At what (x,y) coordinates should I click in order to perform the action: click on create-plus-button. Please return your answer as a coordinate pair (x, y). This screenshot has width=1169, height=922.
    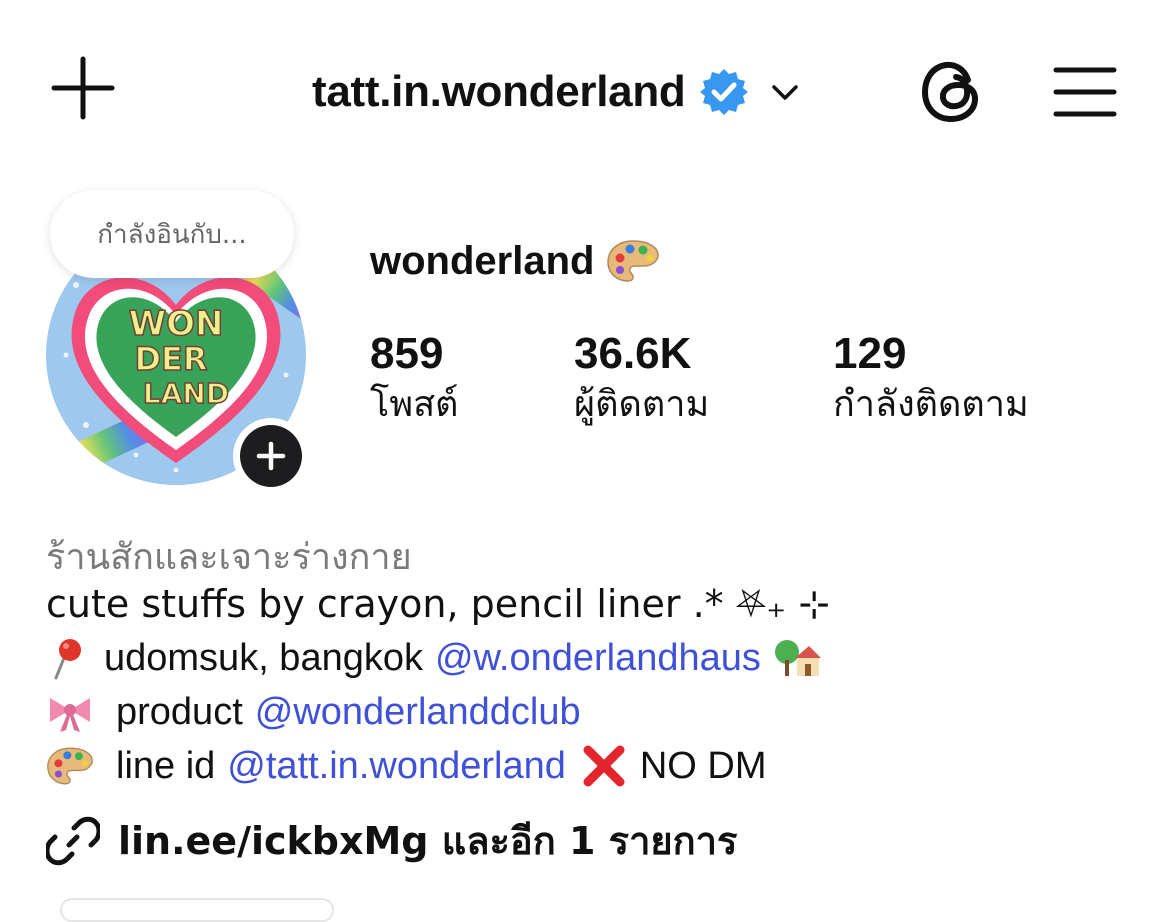
    Looking at the image, I should click on (83, 88).